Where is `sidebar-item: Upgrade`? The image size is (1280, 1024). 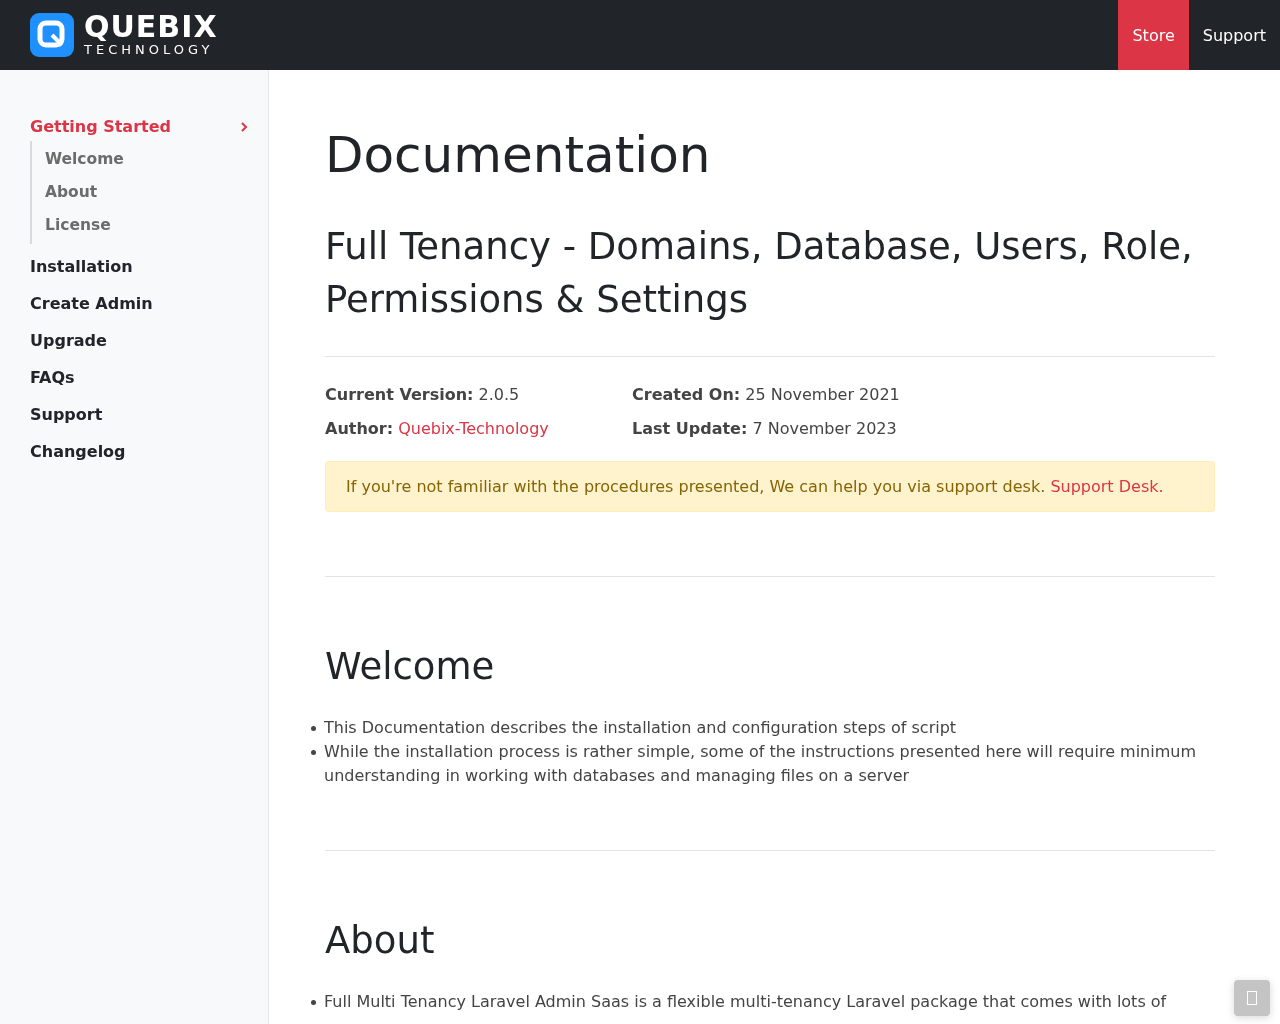
sidebar-item: Upgrade is located at coordinates (139, 340).